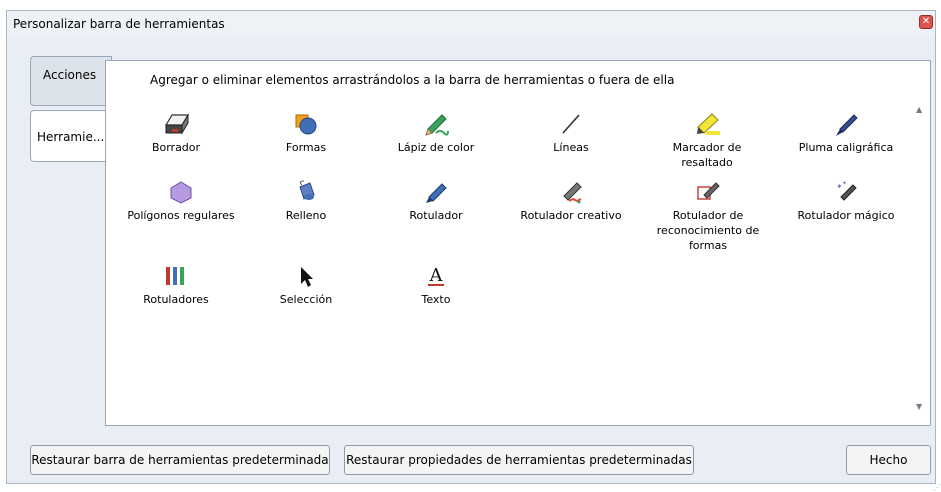  What do you see at coordinates (708, 124) in the screenshot?
I see `highlighter-icon` at bounding box center [708, 124].